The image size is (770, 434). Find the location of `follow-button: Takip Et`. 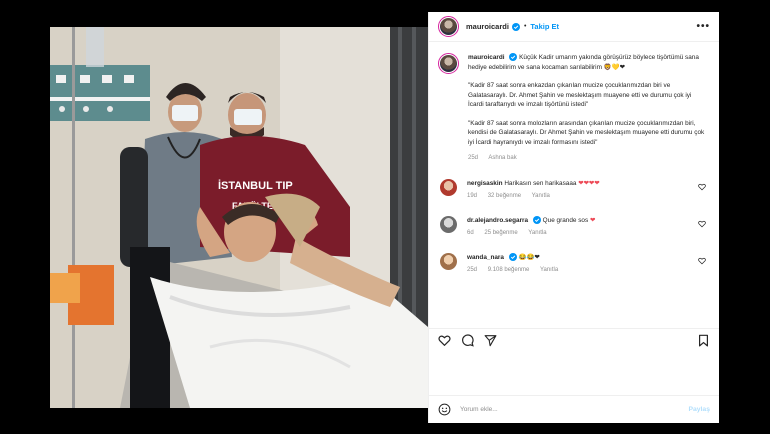

follow-button: Takip Et is located at coordinates (544, 26).